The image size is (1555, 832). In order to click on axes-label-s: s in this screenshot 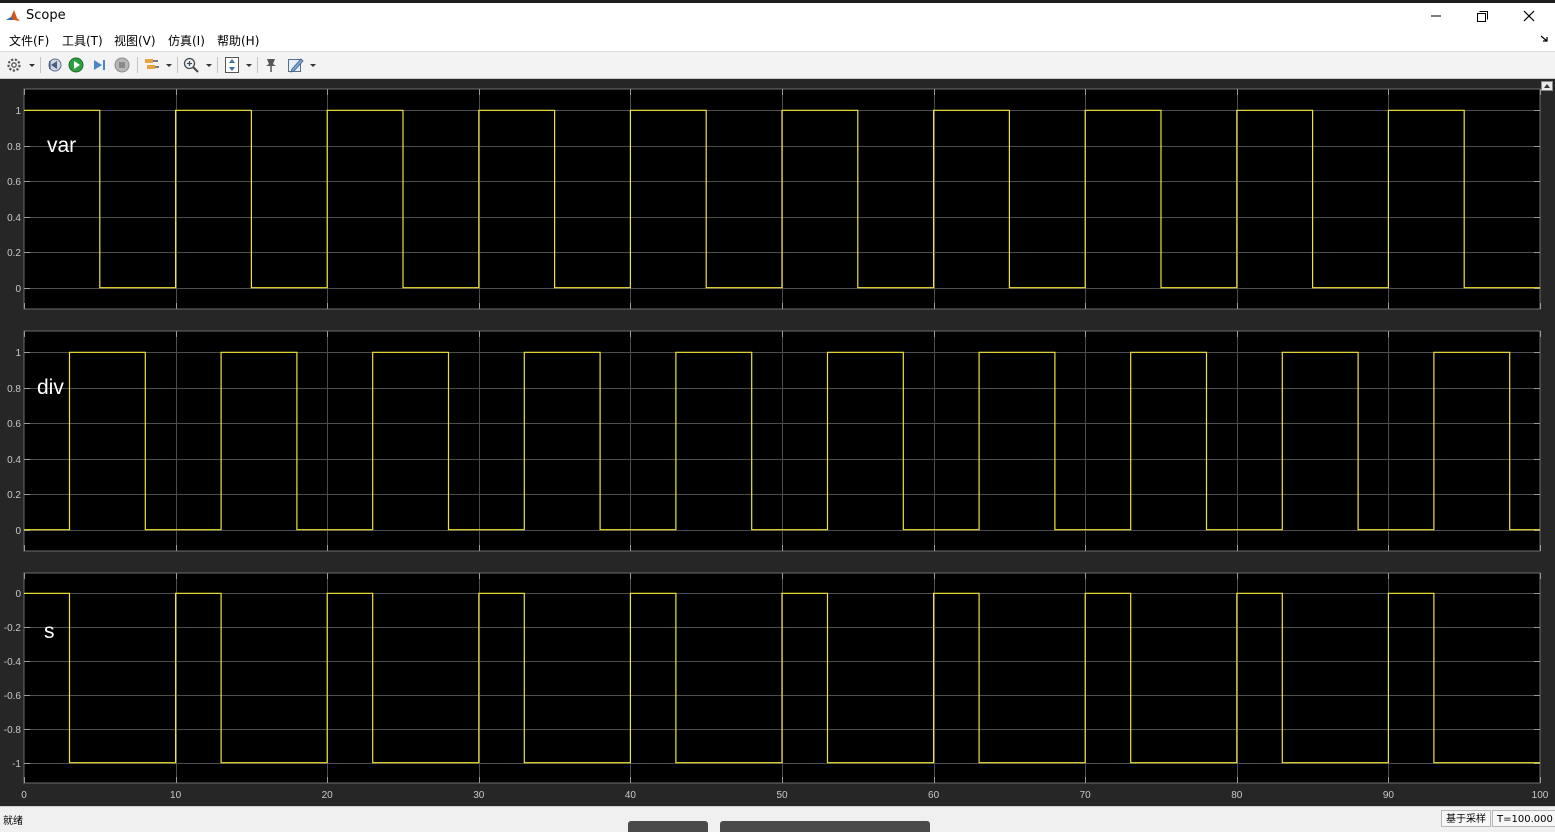, I will do `click(49, 631)`.